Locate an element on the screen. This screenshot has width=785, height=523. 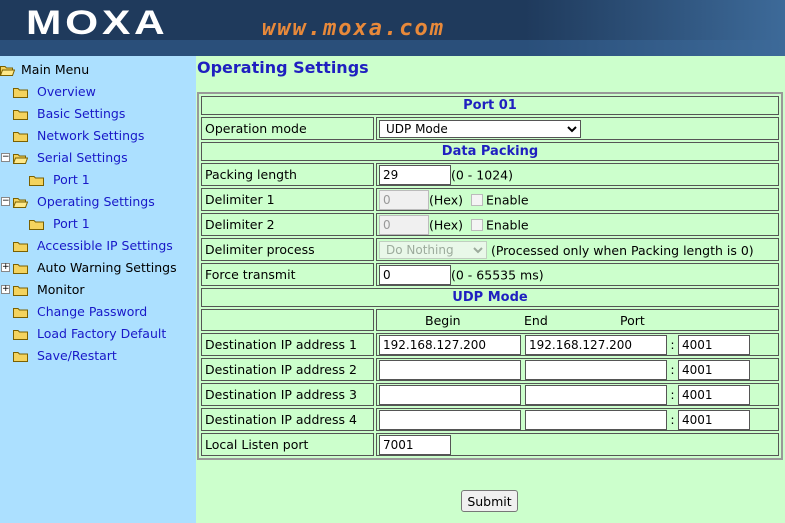
destination-ip-3-begin-input is located at coordinates (450, 394).